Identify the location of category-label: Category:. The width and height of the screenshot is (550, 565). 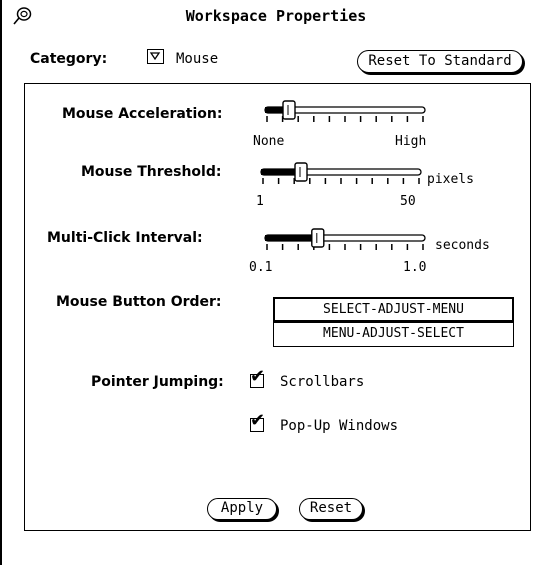
(69, 59).